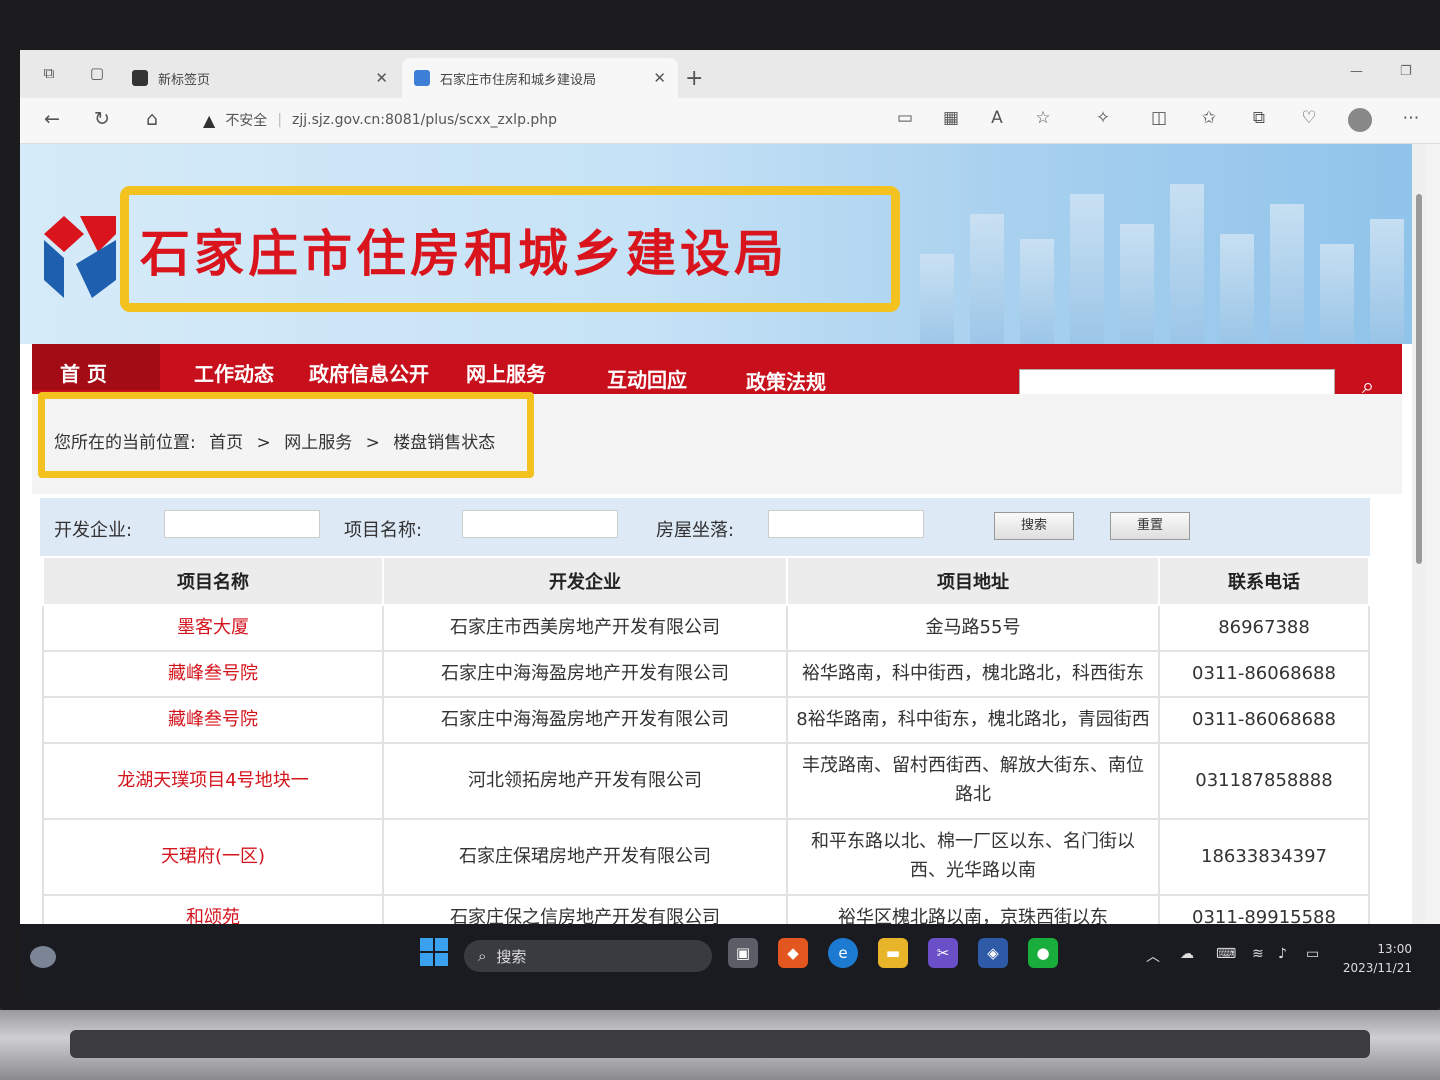 The width and height of the screenshot is (1440, 1080). Describe the element at coordinates (260, 78) in the screenshot. I see `tab-new-tab: 新标签页 ✕` at that location.